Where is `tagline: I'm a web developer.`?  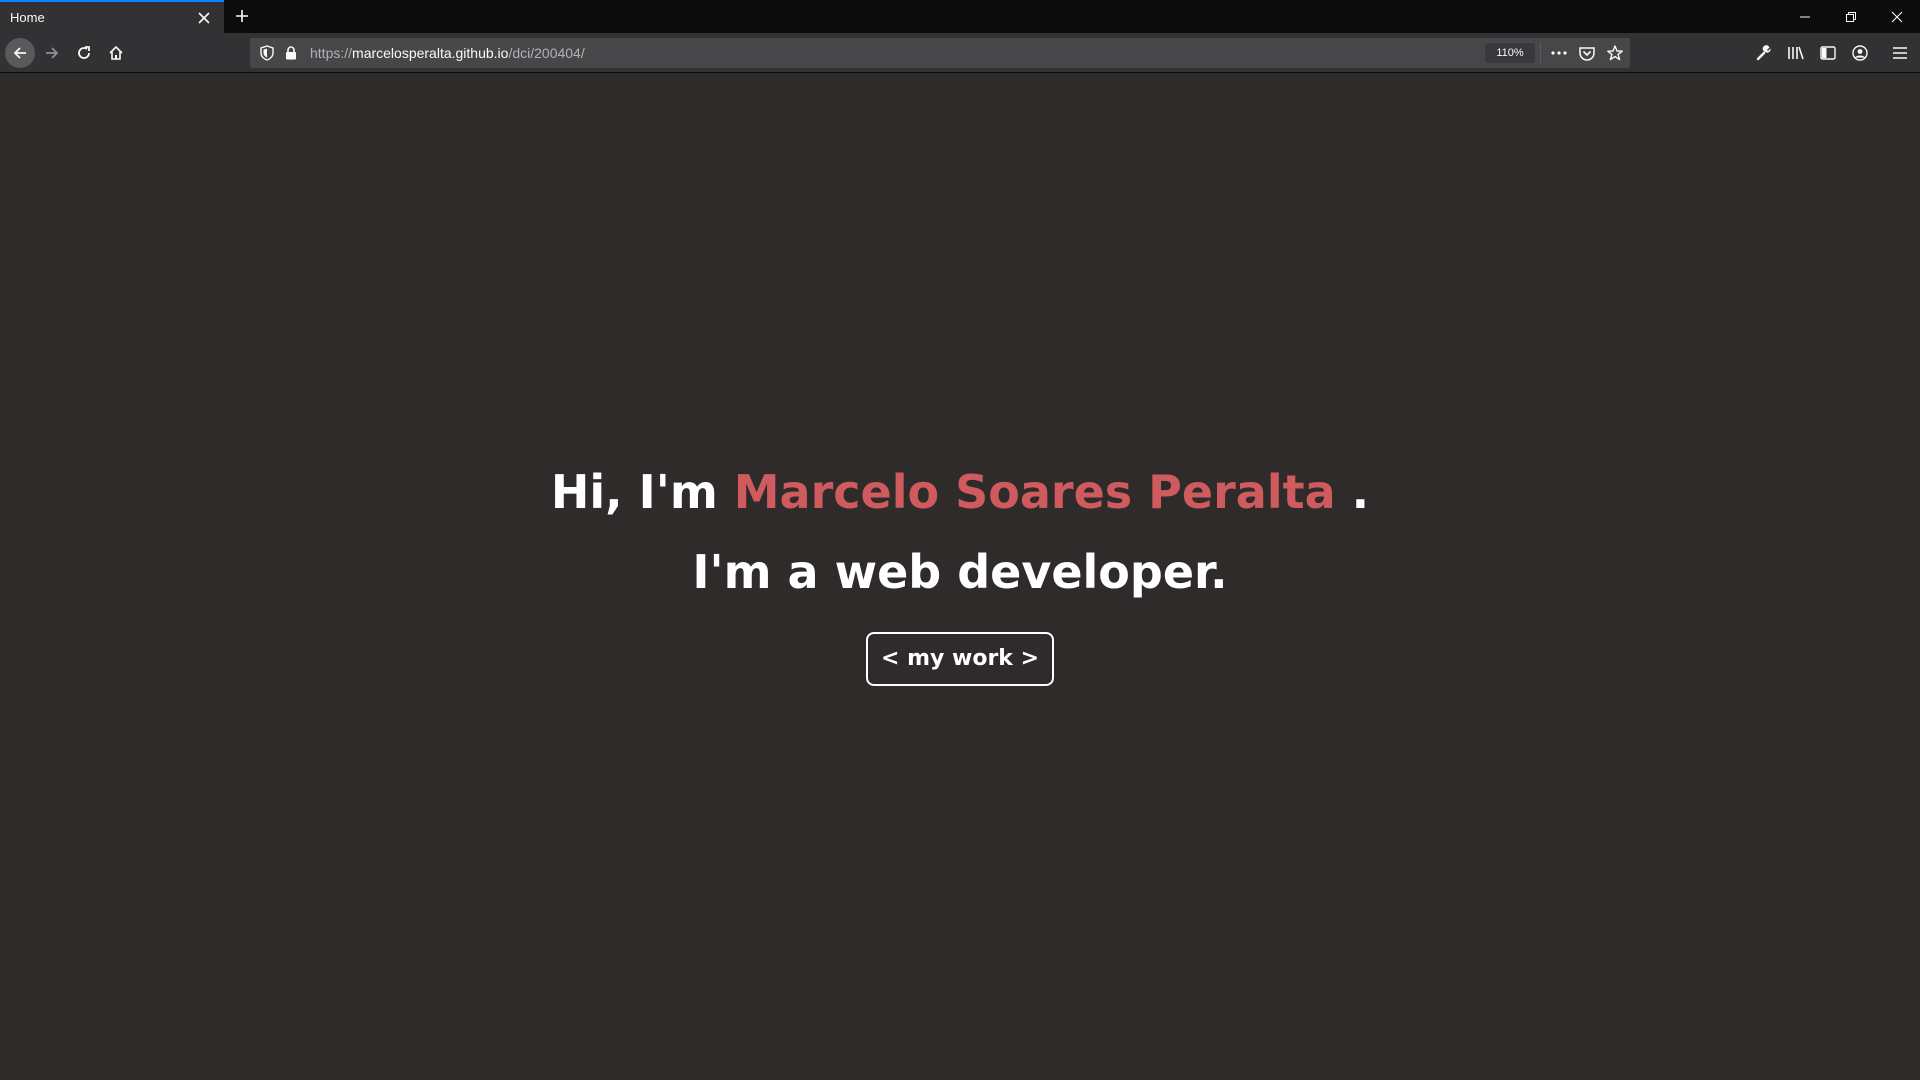 tagline: I'm a web developer. is located at coordinates (960, 572).